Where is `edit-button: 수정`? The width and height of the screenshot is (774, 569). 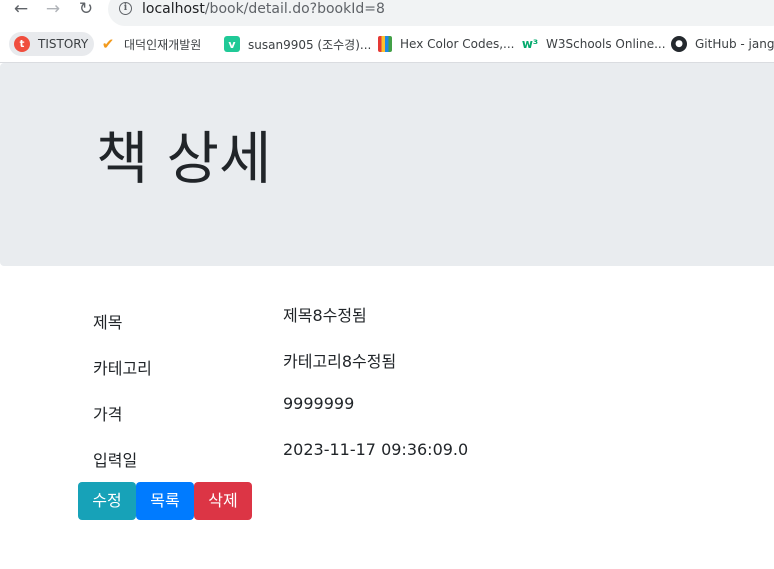
edit-button: 수정 is located at coordinates (107, 501).